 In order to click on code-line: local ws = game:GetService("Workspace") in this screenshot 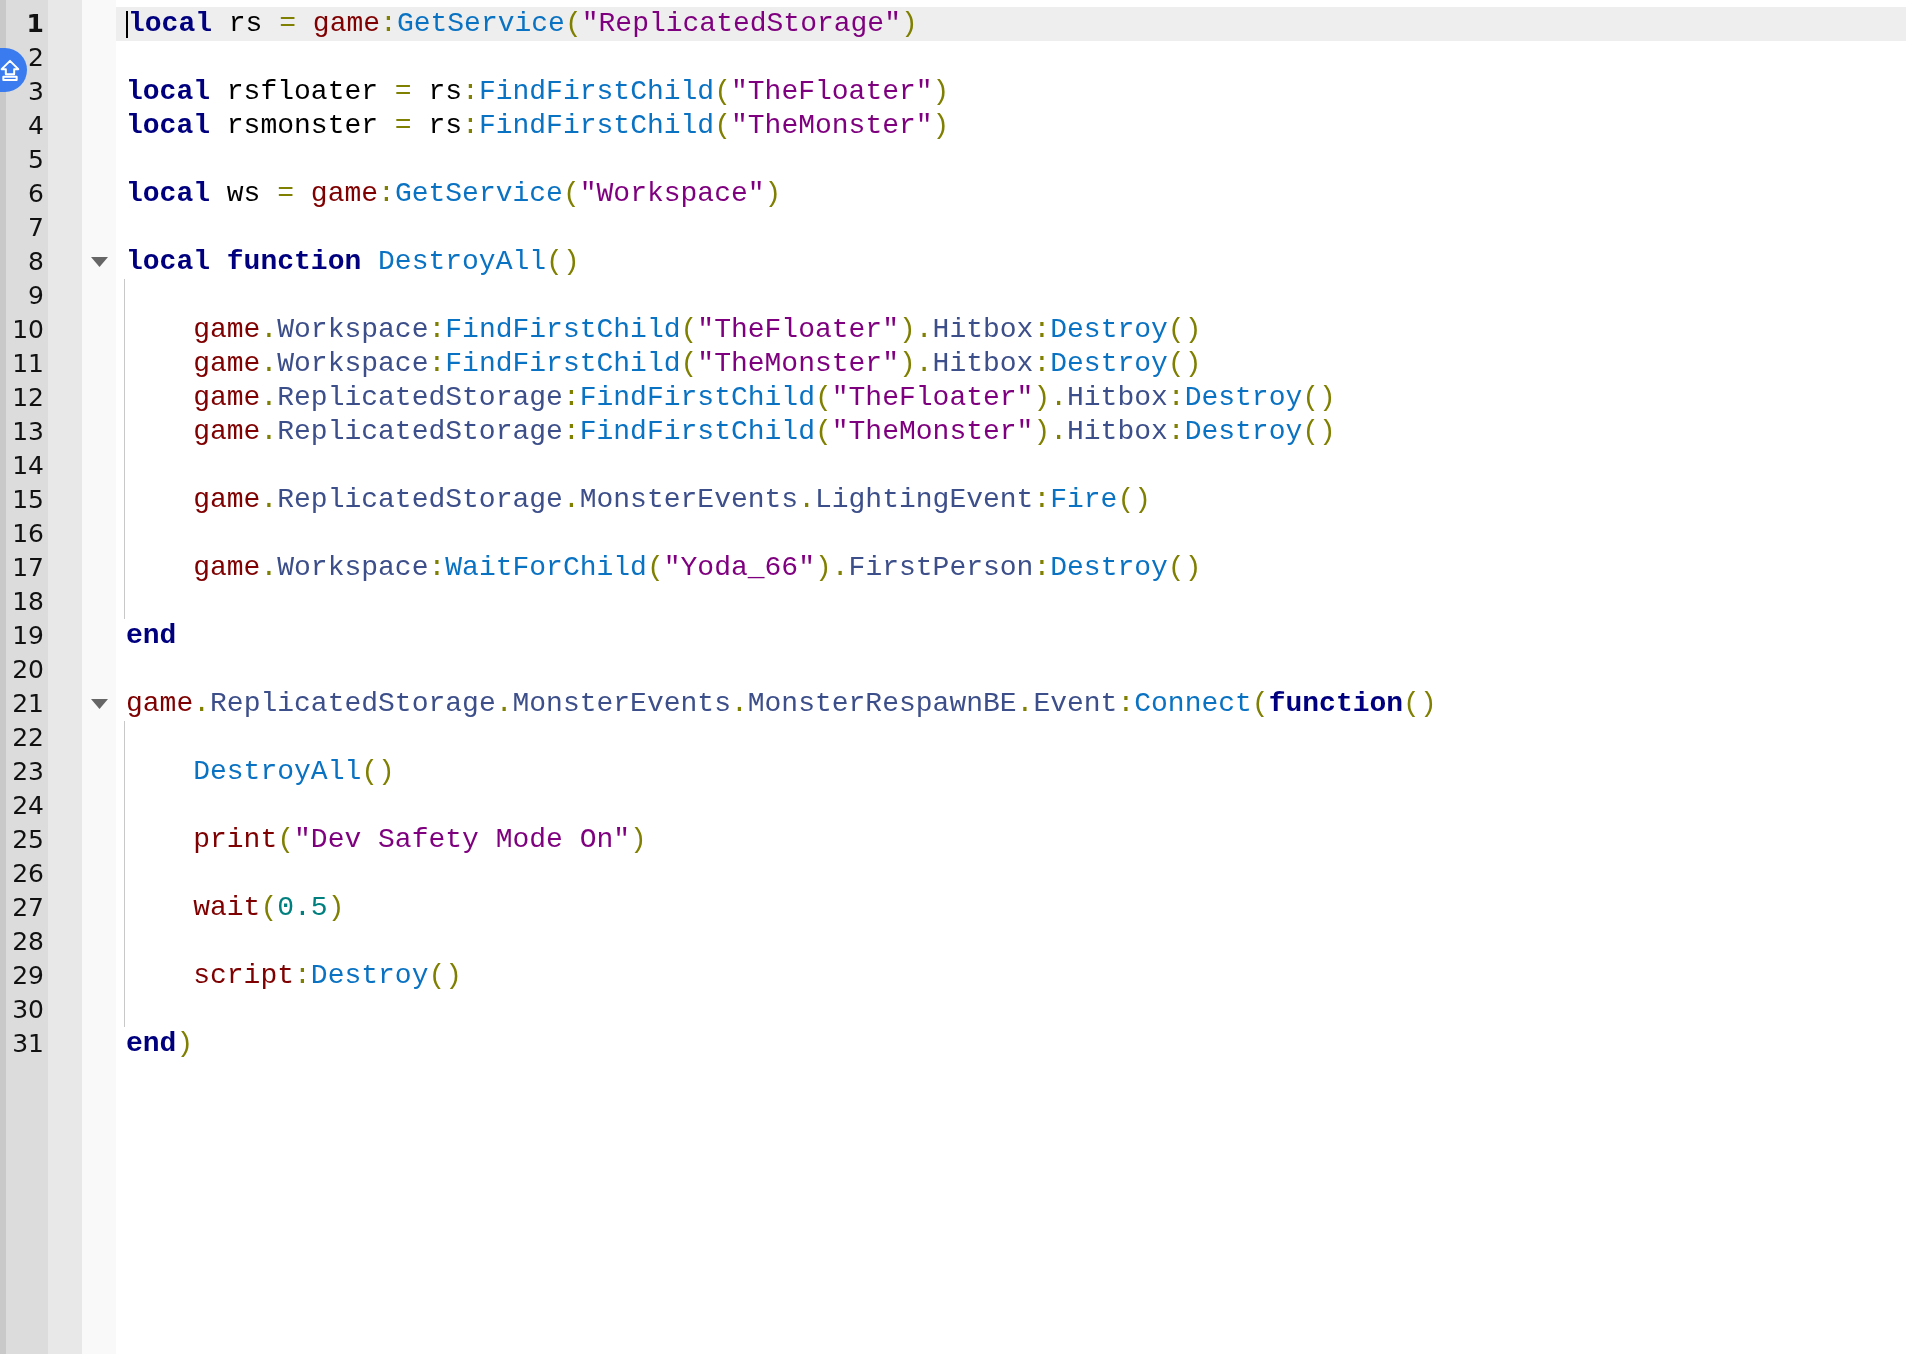, I will do `click(454, 194)`.